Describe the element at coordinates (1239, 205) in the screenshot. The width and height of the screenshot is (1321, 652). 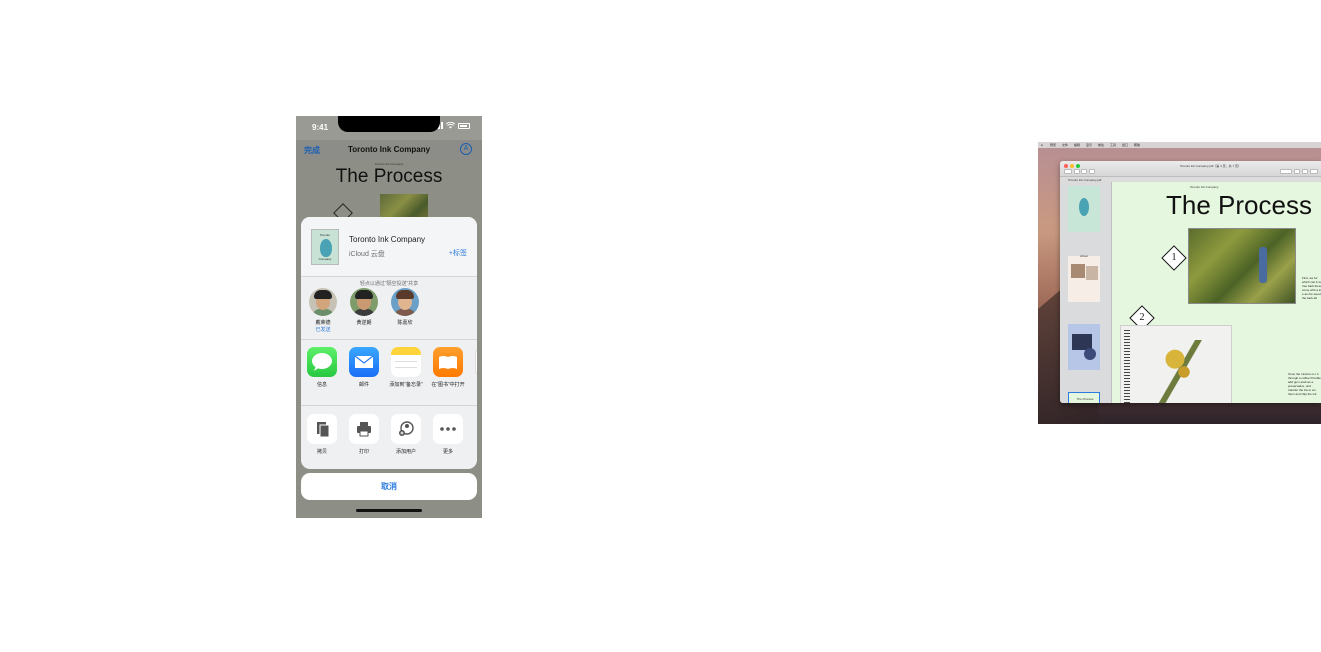
I see `page-title: The Process` at that location.